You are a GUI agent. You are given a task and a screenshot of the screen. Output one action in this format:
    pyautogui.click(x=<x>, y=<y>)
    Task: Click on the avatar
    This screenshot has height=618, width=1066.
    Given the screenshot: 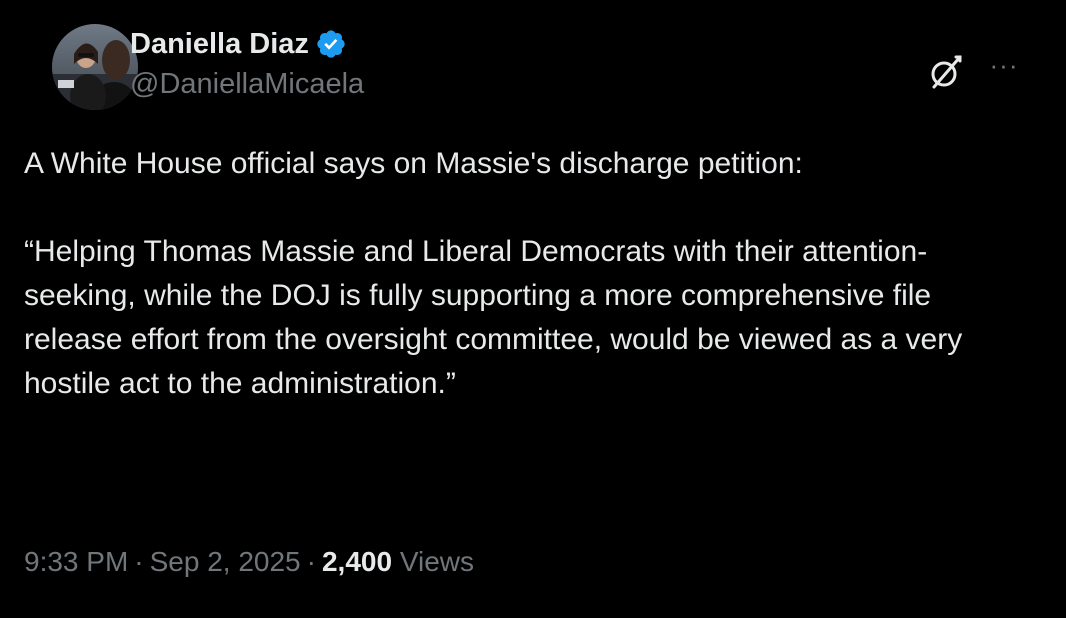 What is the action you would take?
    pyautogui.click(x=95, y=67)
    